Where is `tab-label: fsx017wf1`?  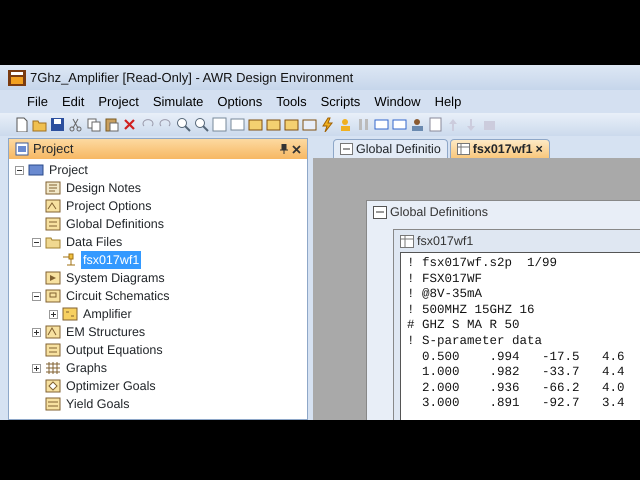 tab-label: fsx017wf1 is located at coordinates (502, 149).